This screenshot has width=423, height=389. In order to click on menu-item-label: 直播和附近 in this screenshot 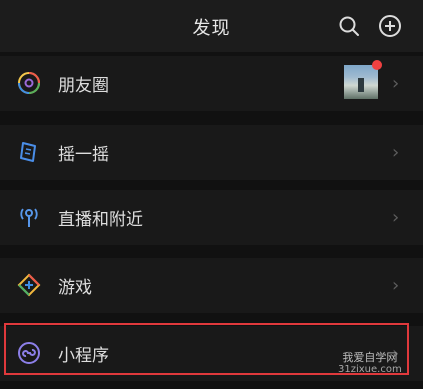, I will do `click(100, 220)`.